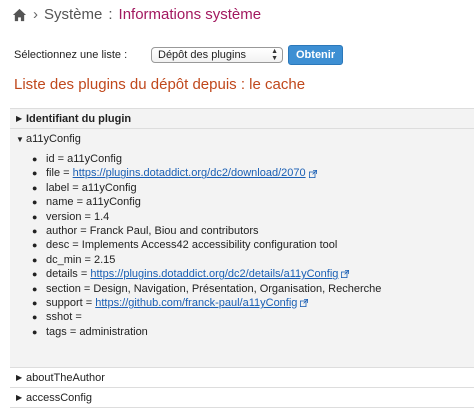 The height and width of the screenshot is (408, 474). Describe the element at coordinates (206, 332) in the screenshot. I see `property-item: ● tags = administration` at that location.